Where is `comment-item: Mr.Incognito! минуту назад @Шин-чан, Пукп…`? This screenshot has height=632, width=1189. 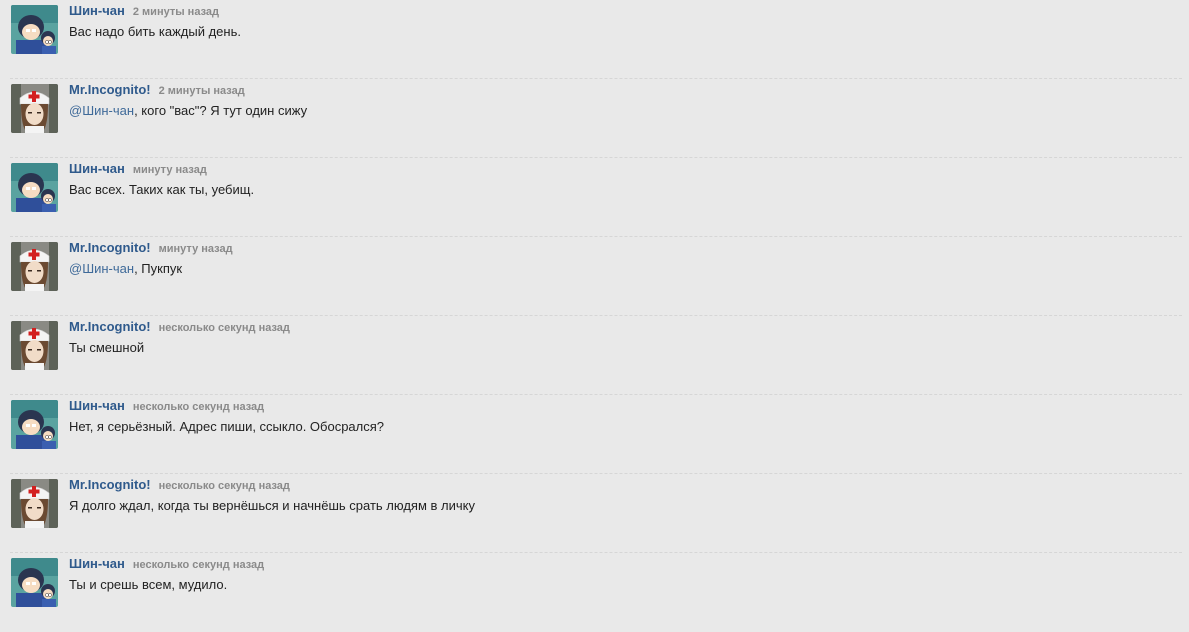
comment-item: Mr.Incognito! минуту назад @Шин-чан, Пукп… is located at coordinates (596, 276).